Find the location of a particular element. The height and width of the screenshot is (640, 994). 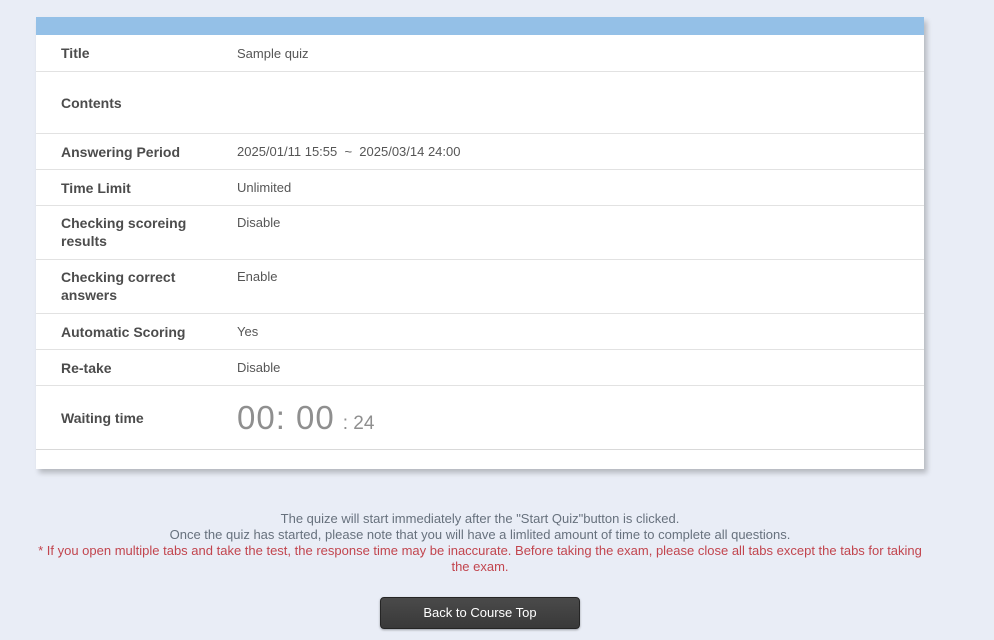

row-value-time-limit: Unlimited is located at coordinates (264, 187).